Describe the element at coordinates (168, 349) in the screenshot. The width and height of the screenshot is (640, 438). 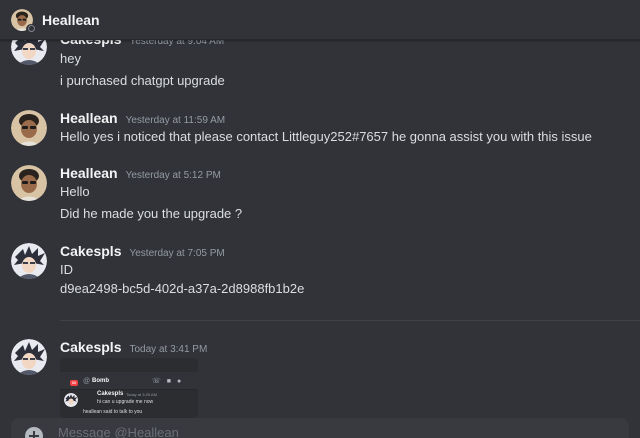
I see `message-timestamp: Today at 3:41 PM` at that location.